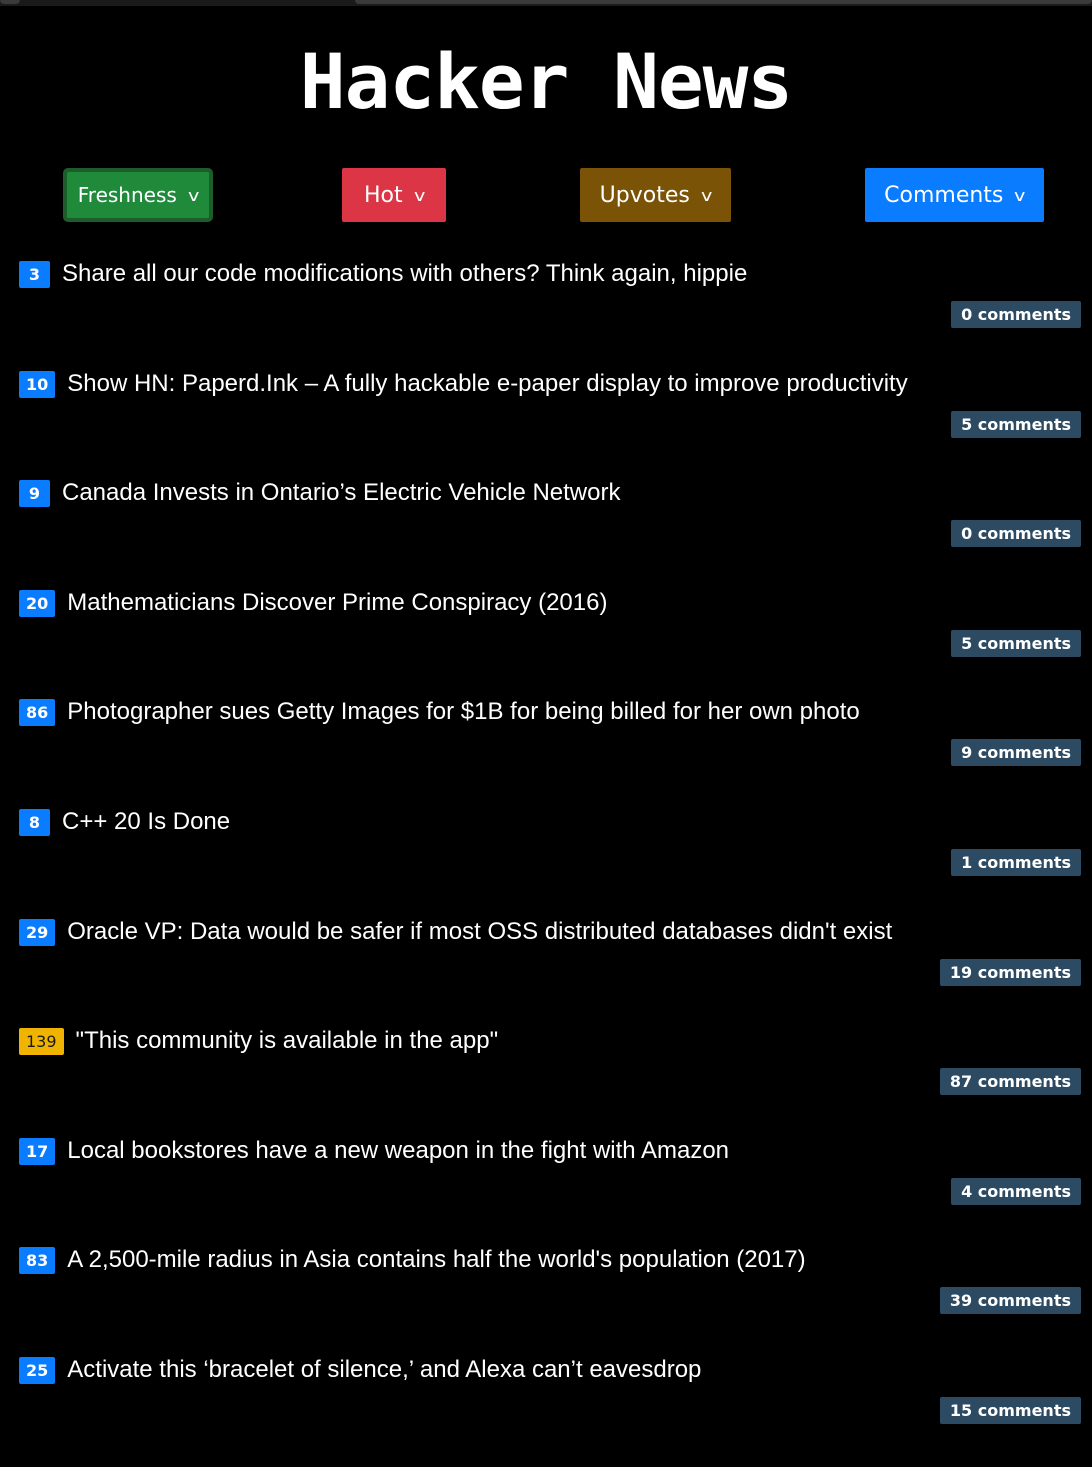 Image resolution: width=1092 pixels, height=1467 pixels. What do you see at coordinates (287, 1041) in the screenshot?
I see `story-title-link: "This community is available in the app"` at bounding box center [287, 1041].